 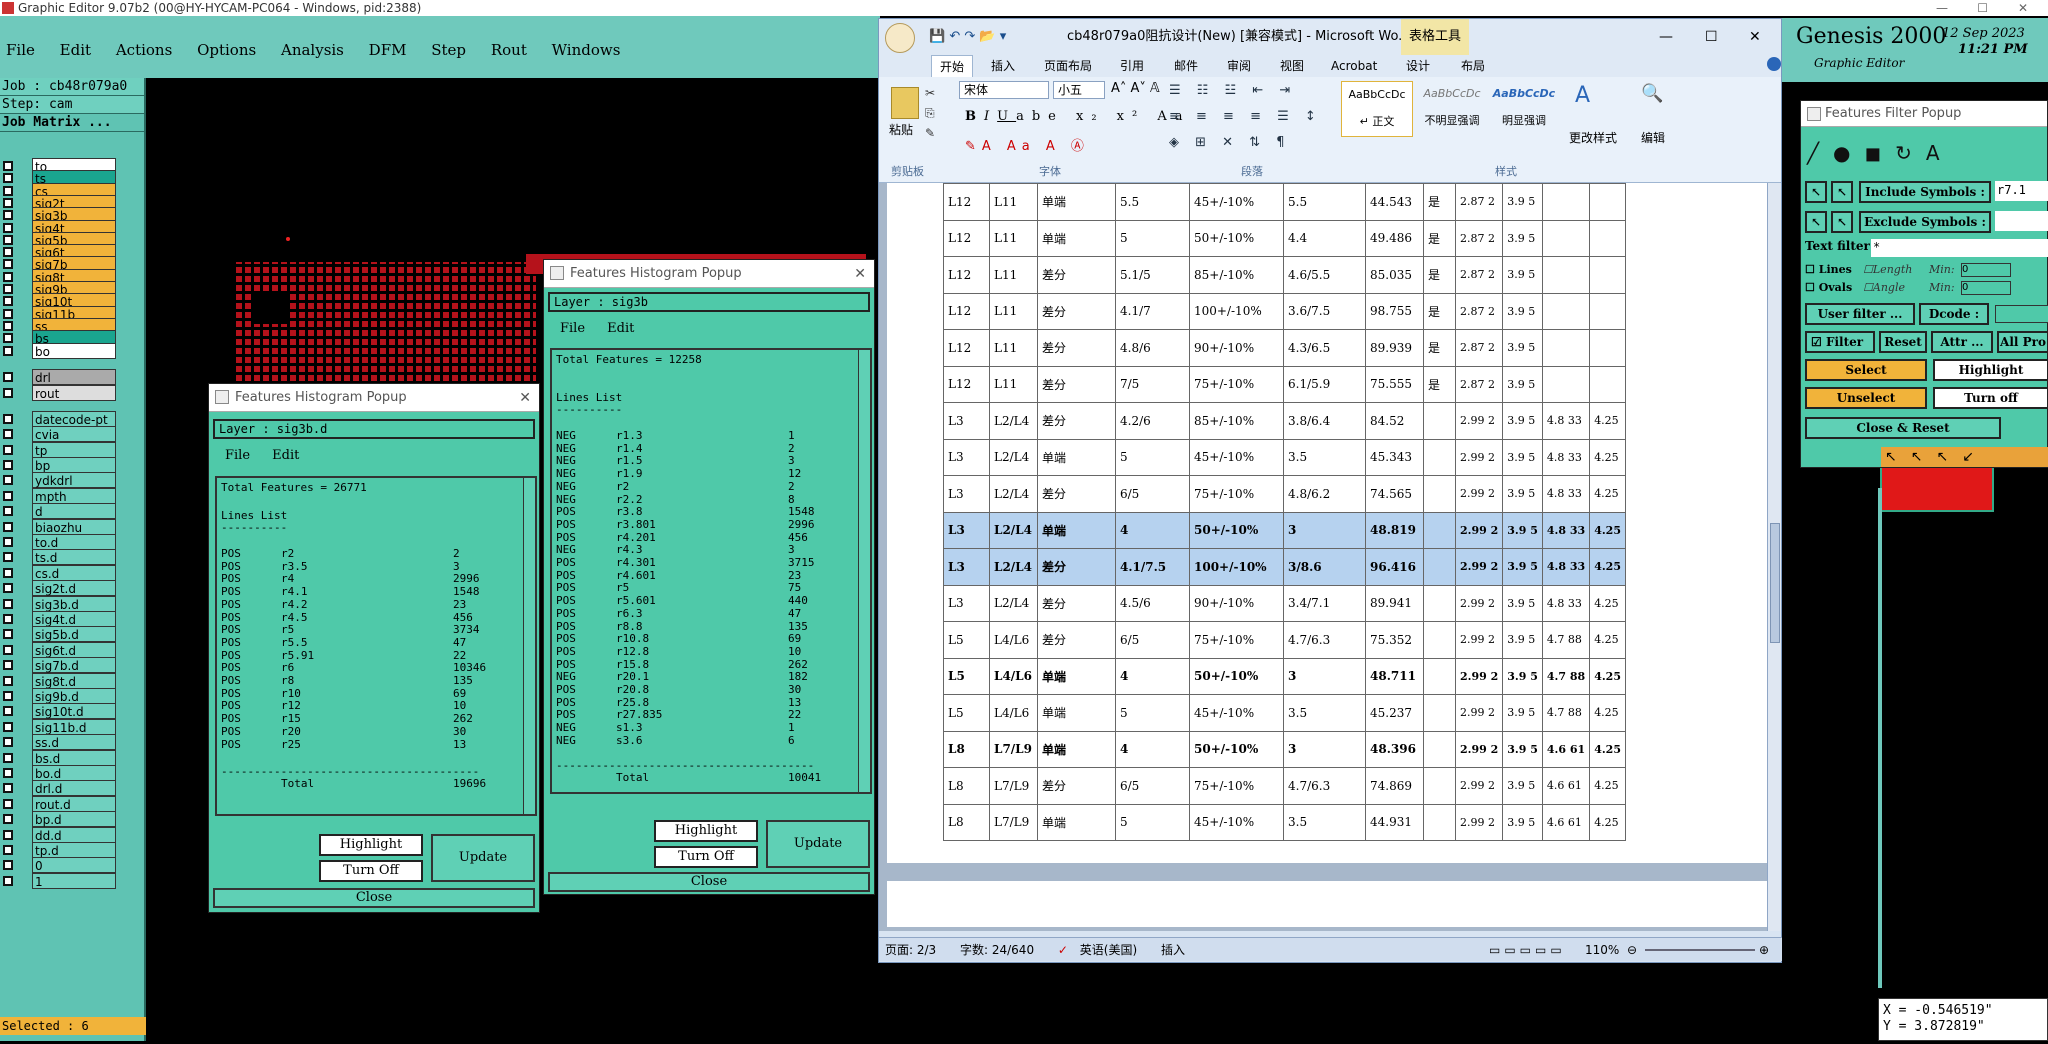 What do you see at coordinates (1566, 567) in the screenshot?
I see `table-cell: 4.8 33` at bounding box center [1566, 567].